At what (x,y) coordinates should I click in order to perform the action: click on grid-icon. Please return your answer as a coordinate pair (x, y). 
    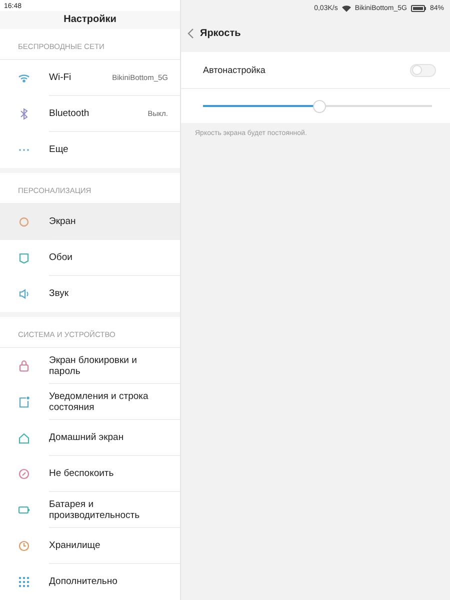
    Looking at the image, I should click on (24, 582).